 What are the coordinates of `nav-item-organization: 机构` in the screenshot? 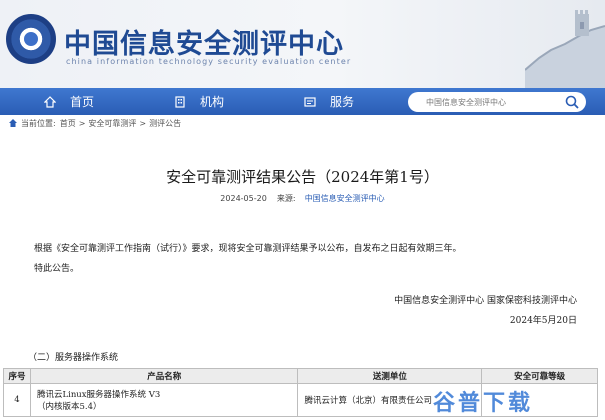 It's located at (199, 101).